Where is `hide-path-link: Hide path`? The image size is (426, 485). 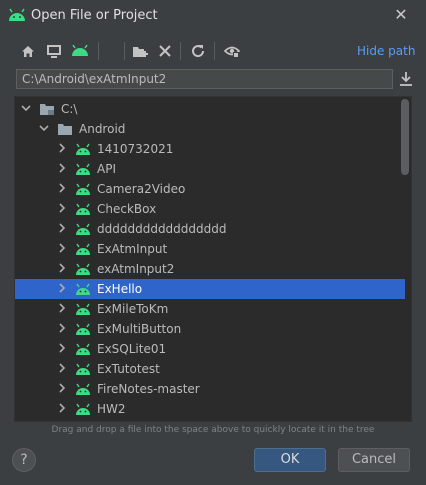
hide-path-link: Hide path is located at coordinates (386, 51).